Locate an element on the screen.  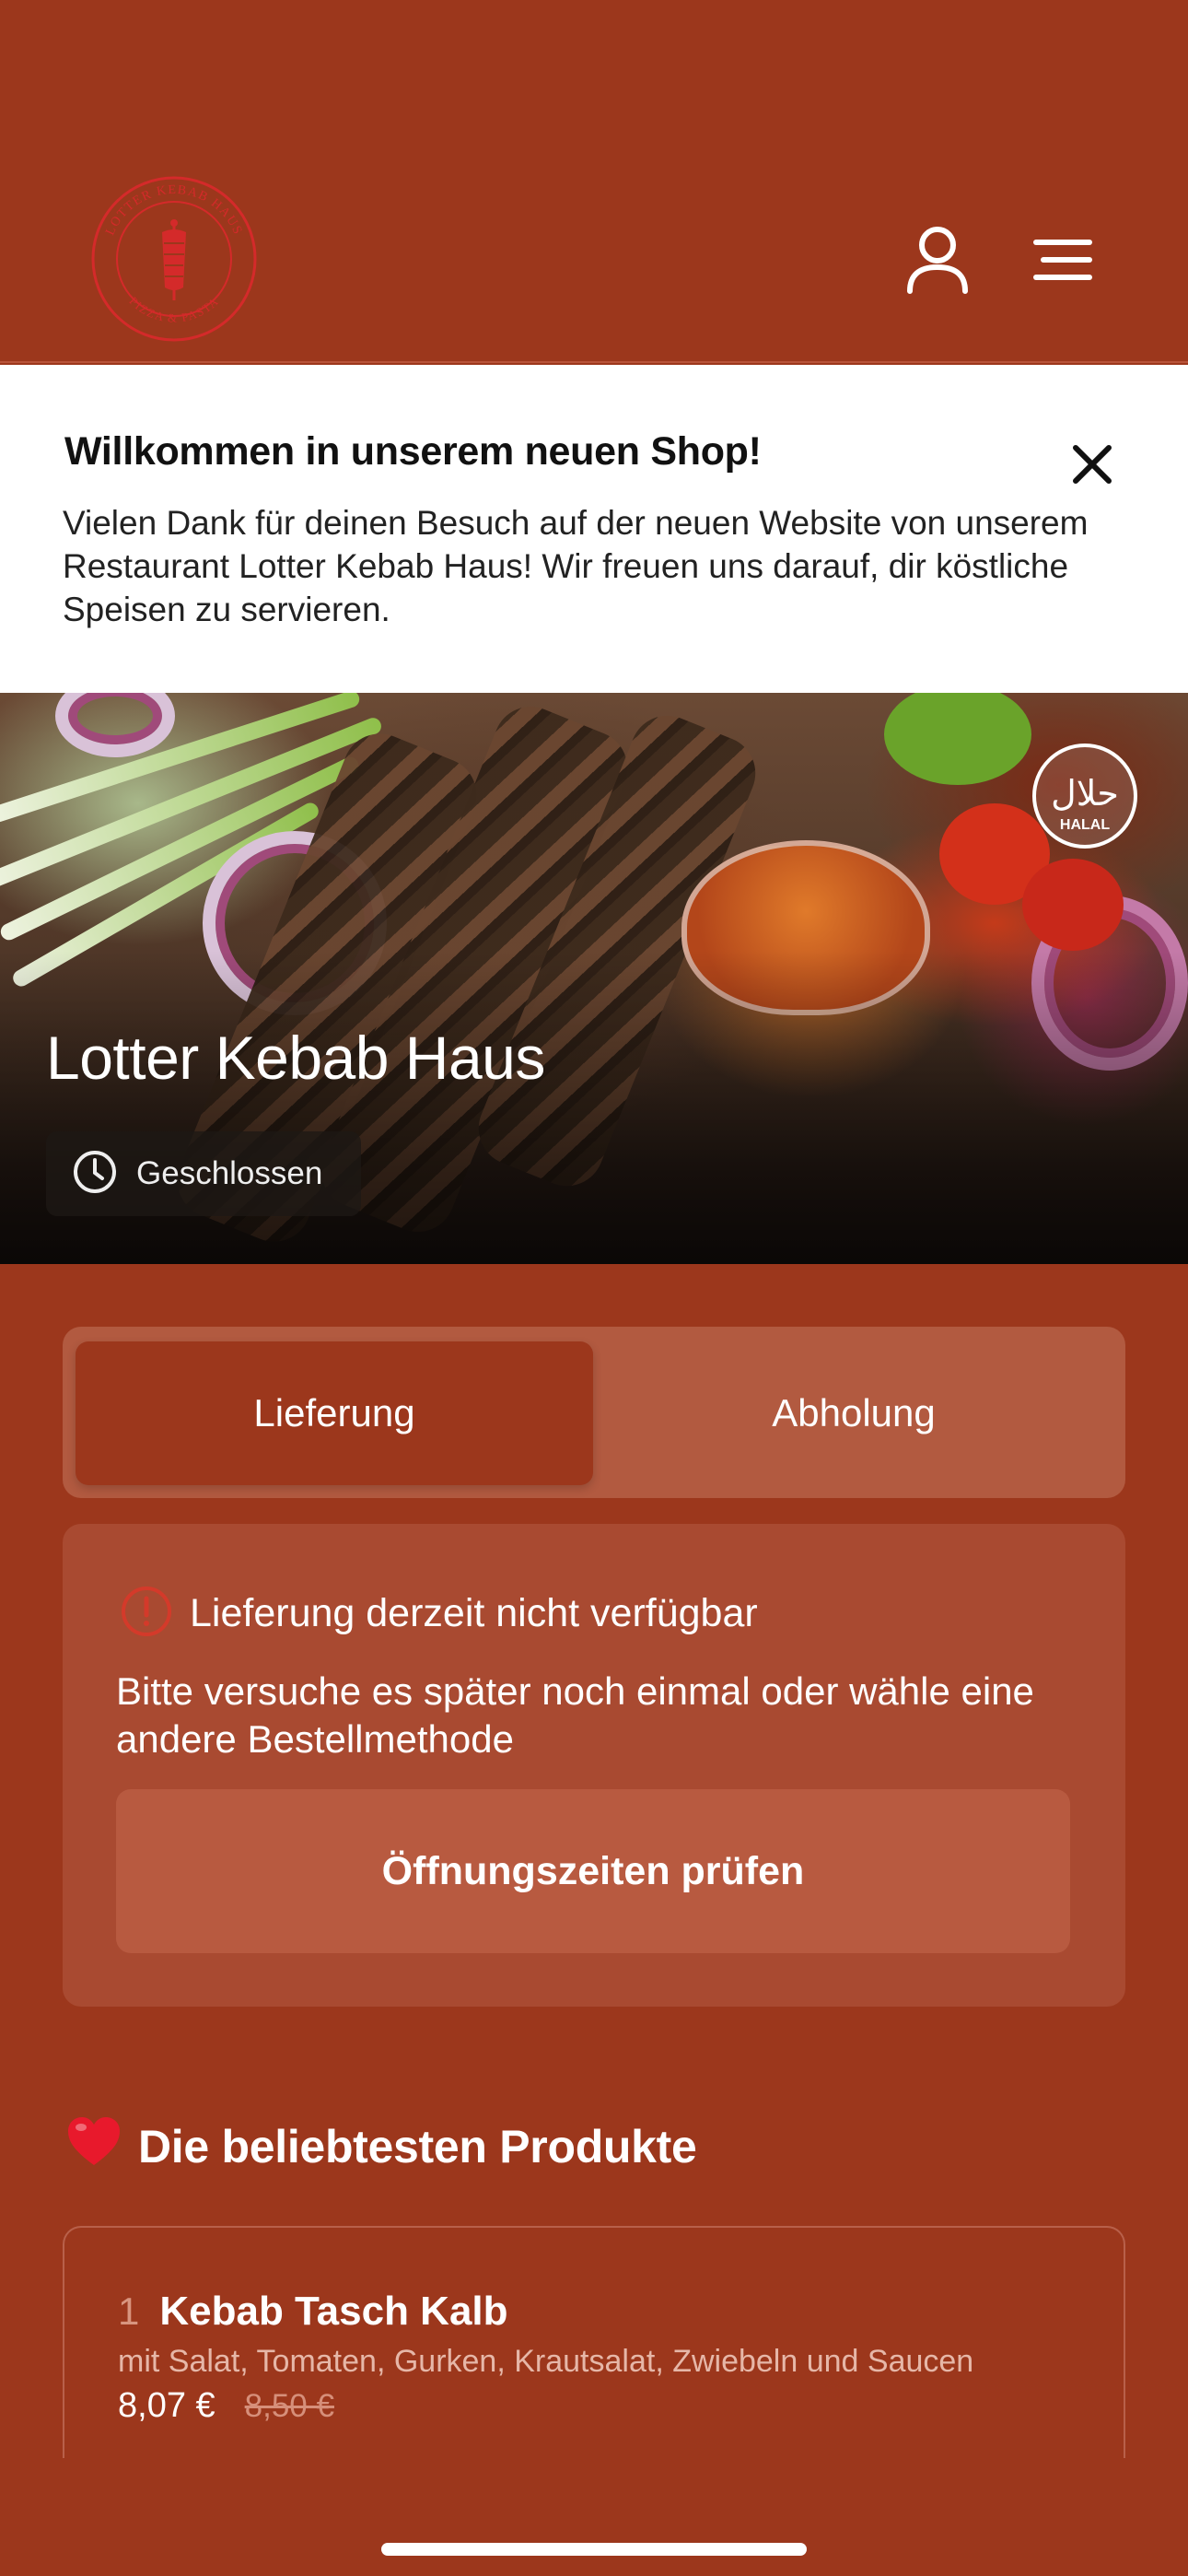
notice-header: Lieferung derzeit nicht verfügbar is located at coordinates (439, 1614).